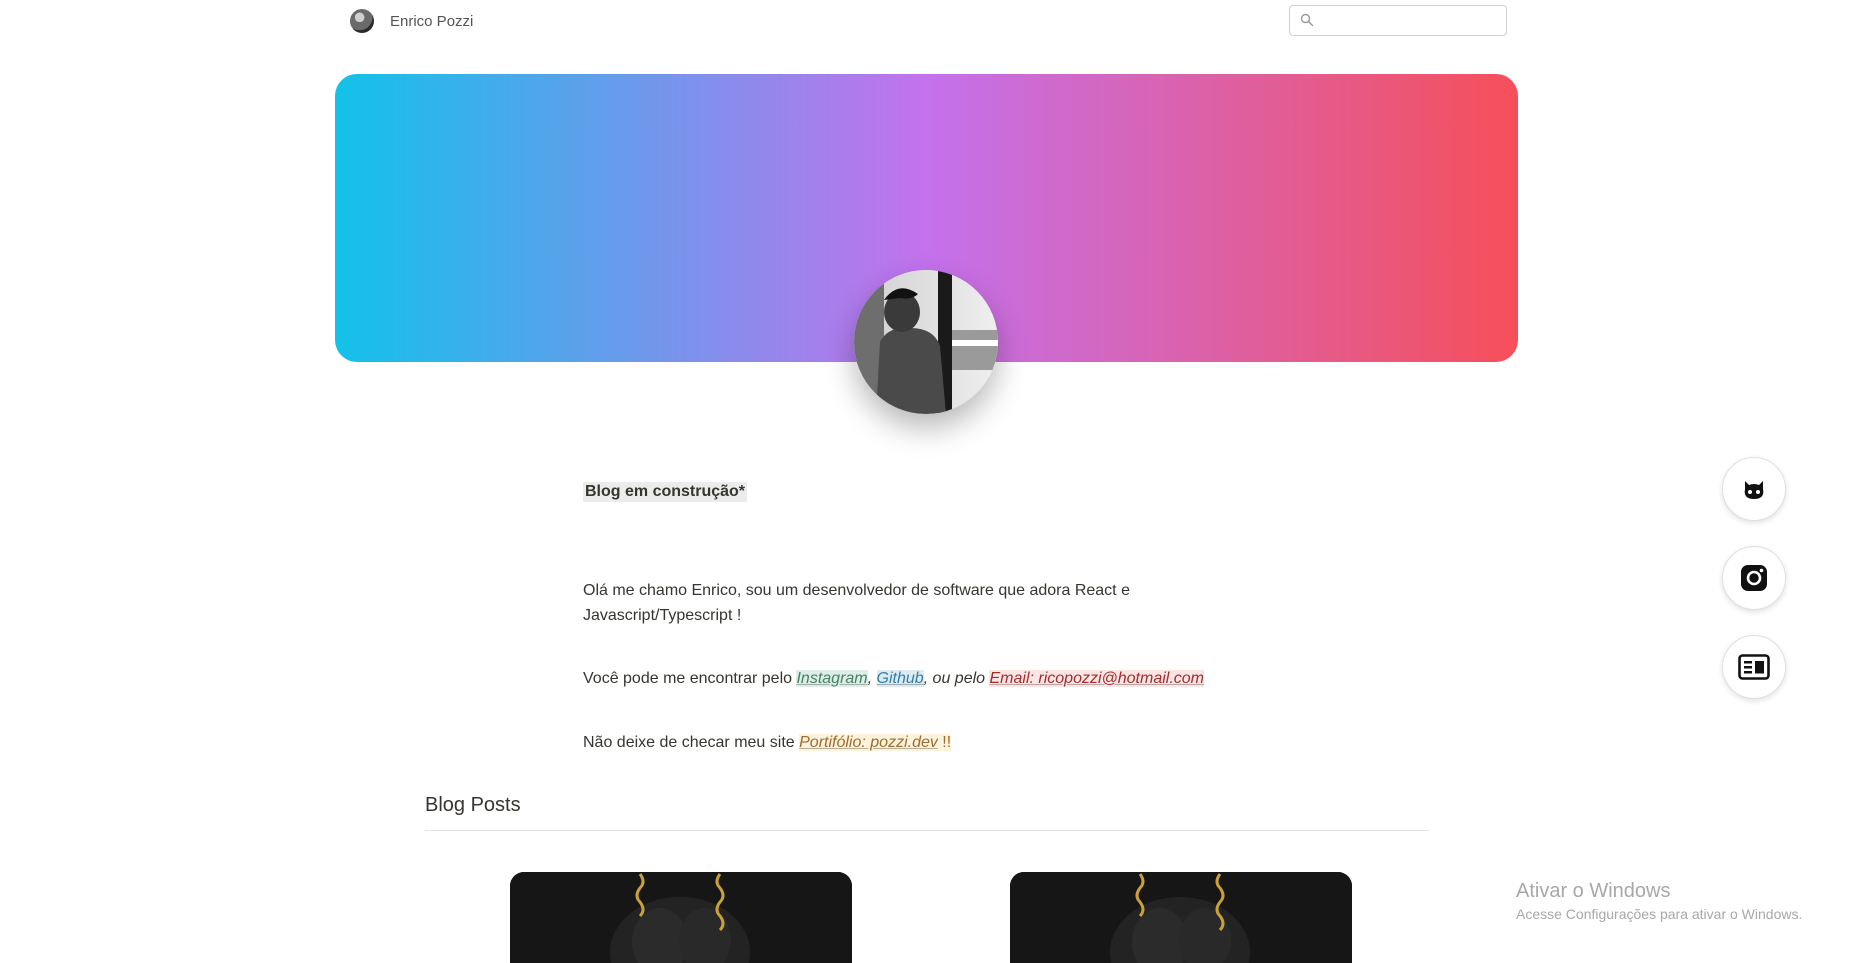 This screenshot has width=1850, height=963. I want to click on site-brand-link: Enrico Pozzi, so click(411, 21).